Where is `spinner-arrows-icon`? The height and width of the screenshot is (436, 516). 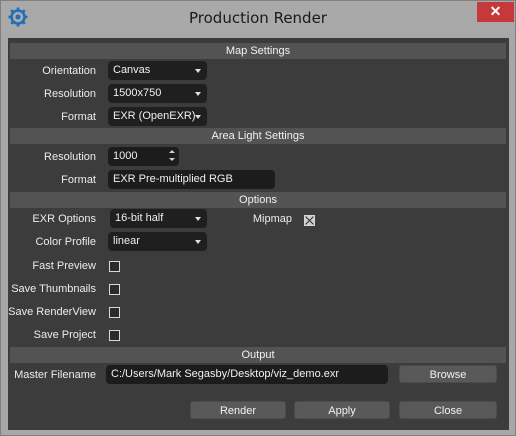
spinner-arrows-icon is located at coordinates (172, 156).